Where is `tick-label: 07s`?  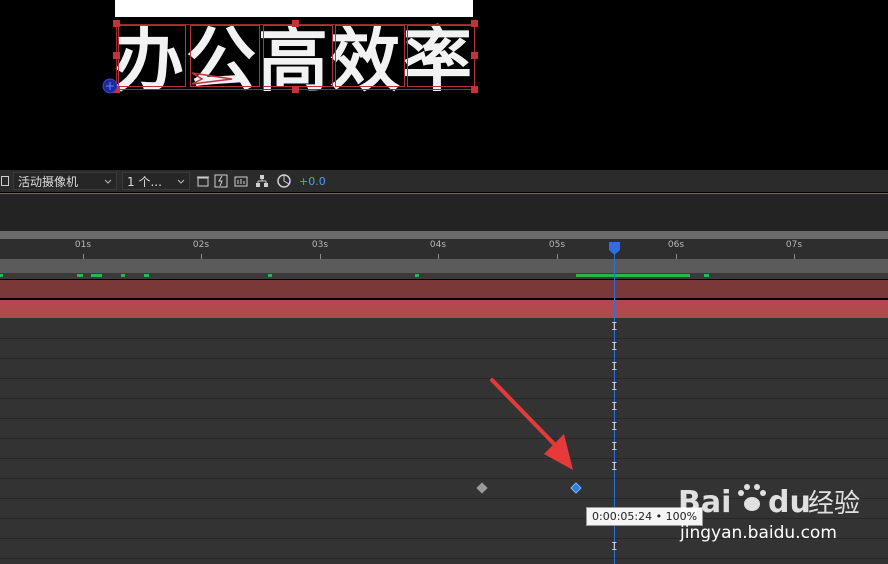 tick-label: 07s is located at coordinates (794, 245).